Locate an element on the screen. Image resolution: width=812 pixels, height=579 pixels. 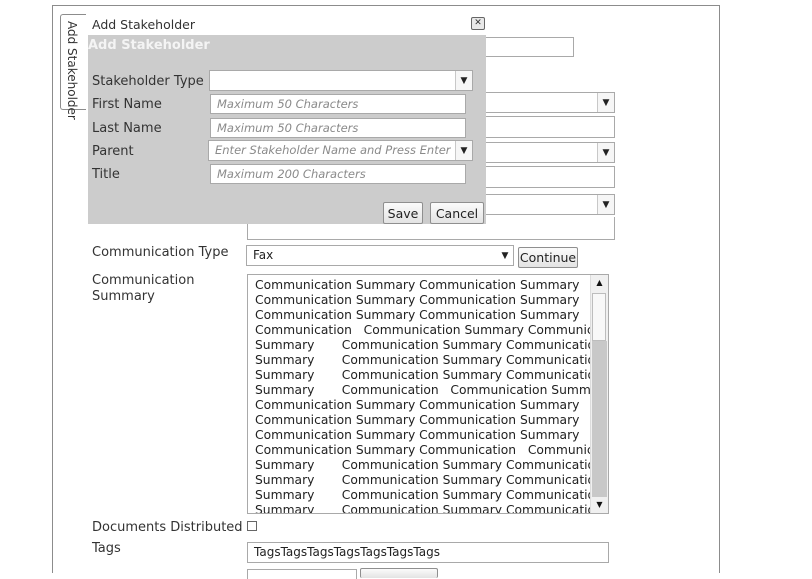
parent-label: Parent is located at coordinates (113, 151).